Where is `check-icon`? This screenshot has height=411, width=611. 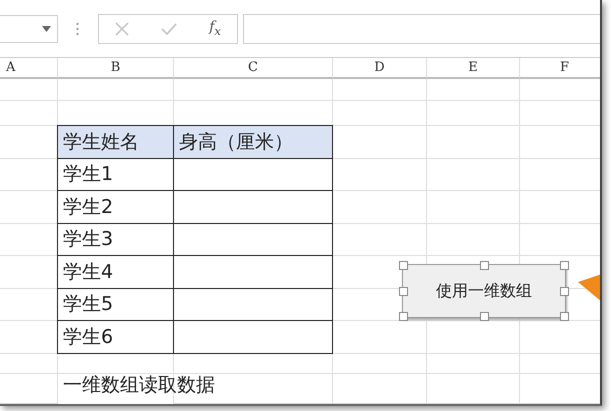 check-icon is located at coordinates (169, 29).